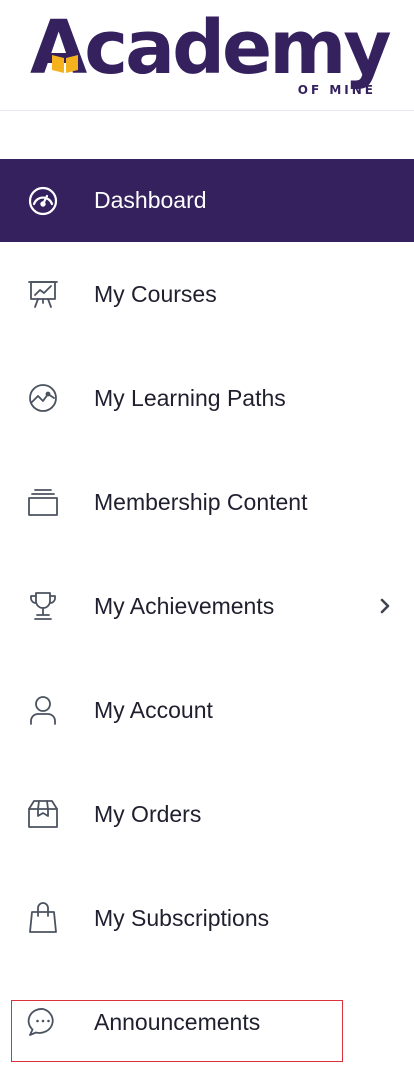 Image resolution: width=414 pixels, height=1074 pixels. Describe the element at coordinates (43, 606) in the screenshot. I see `trophy-icon` at that location.